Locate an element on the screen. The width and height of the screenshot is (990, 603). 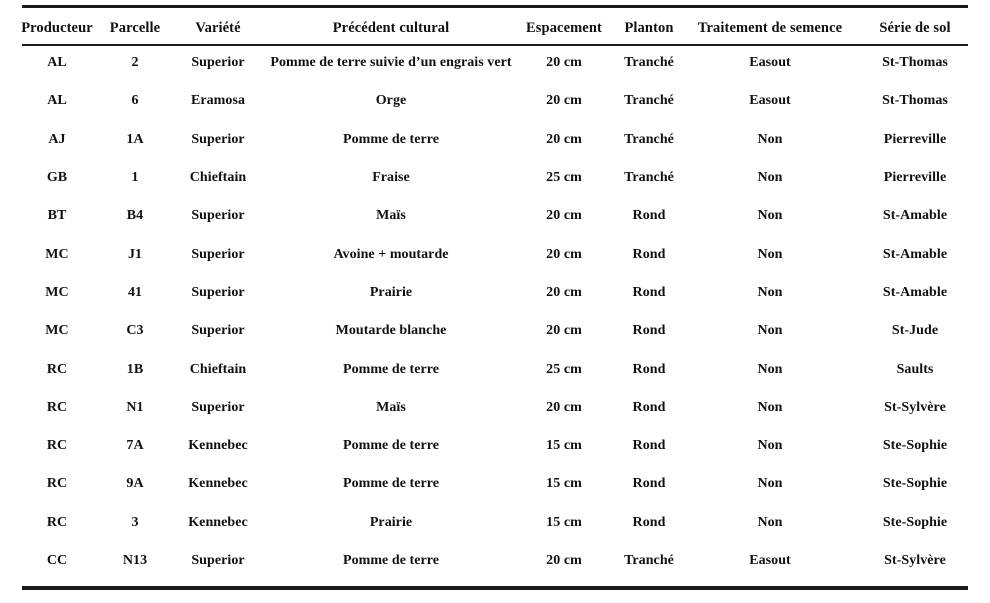
cell-precedent: Pomme de terre suivie d’un engrais vert is located at coordinates (391, 63).